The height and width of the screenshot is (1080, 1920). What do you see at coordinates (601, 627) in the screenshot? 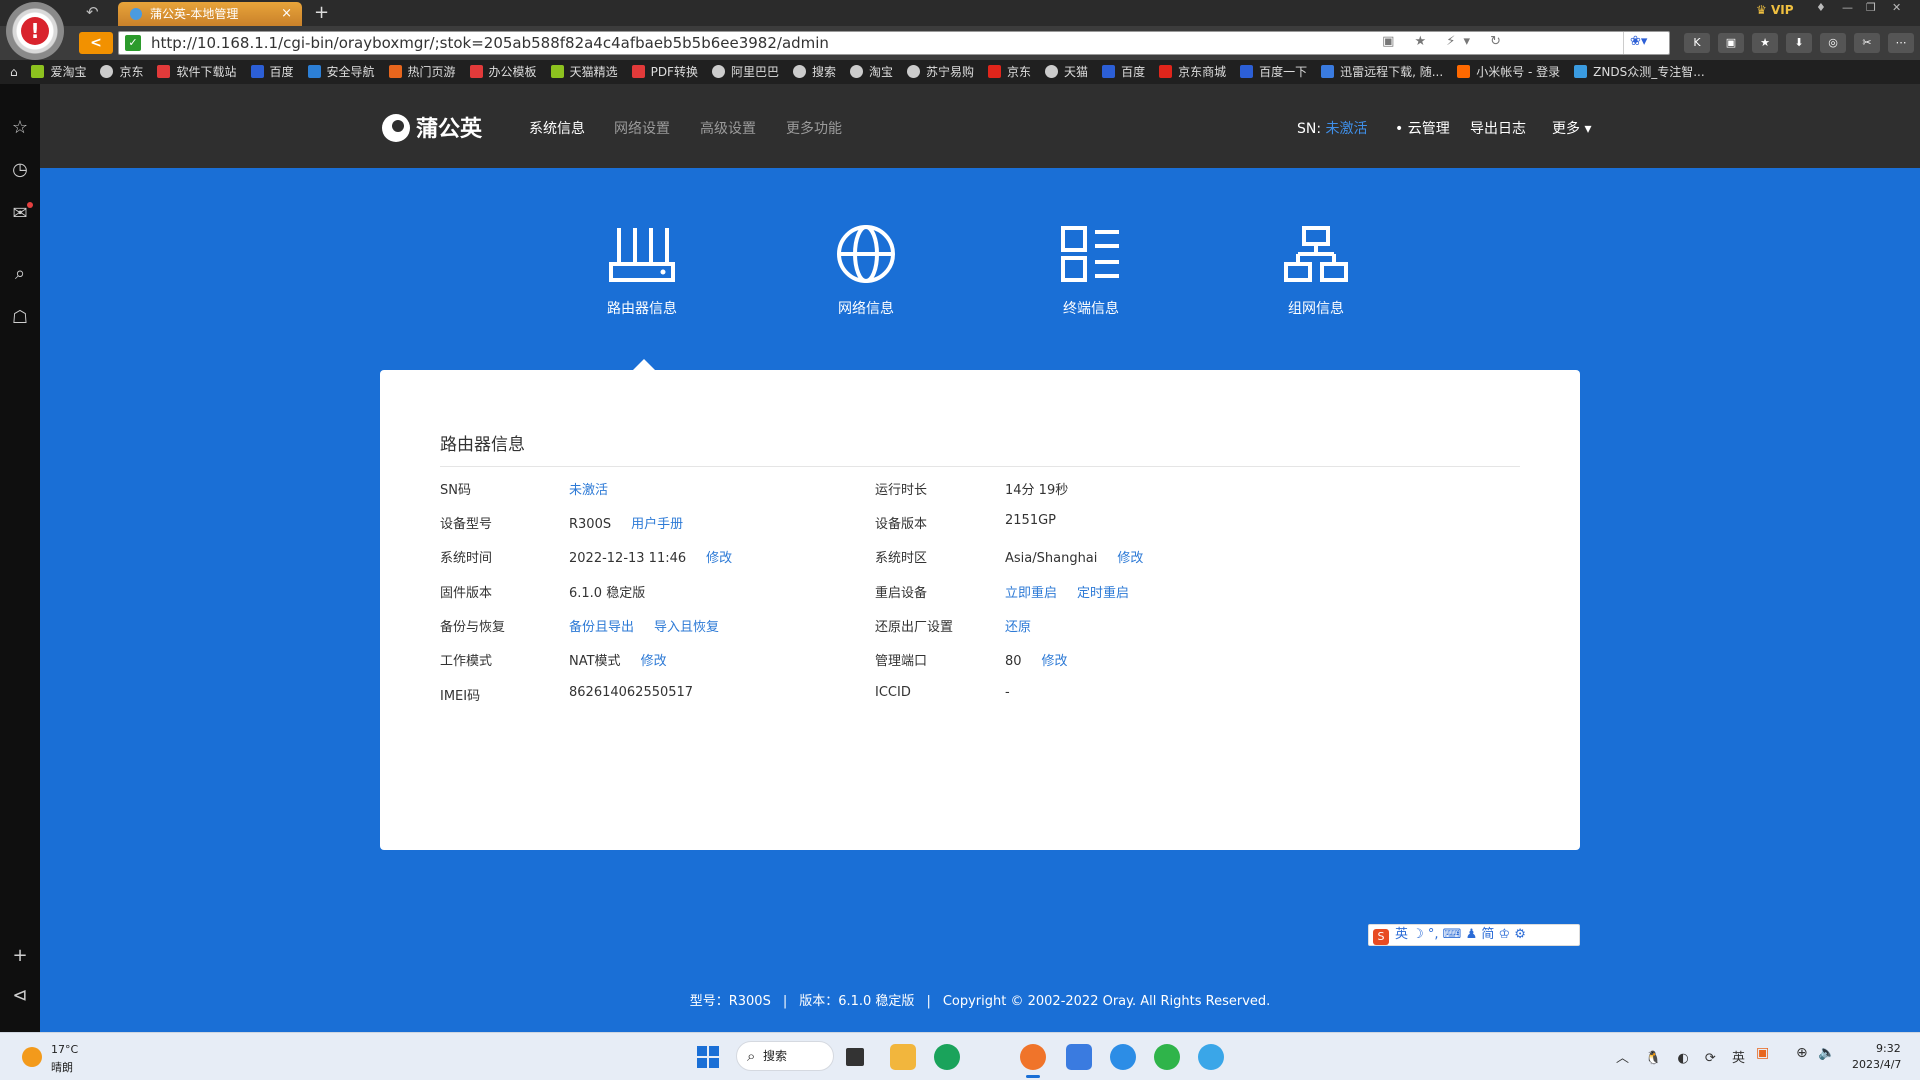
I see `info-action-link: 备份且导出` at bounding box center [601, 627].